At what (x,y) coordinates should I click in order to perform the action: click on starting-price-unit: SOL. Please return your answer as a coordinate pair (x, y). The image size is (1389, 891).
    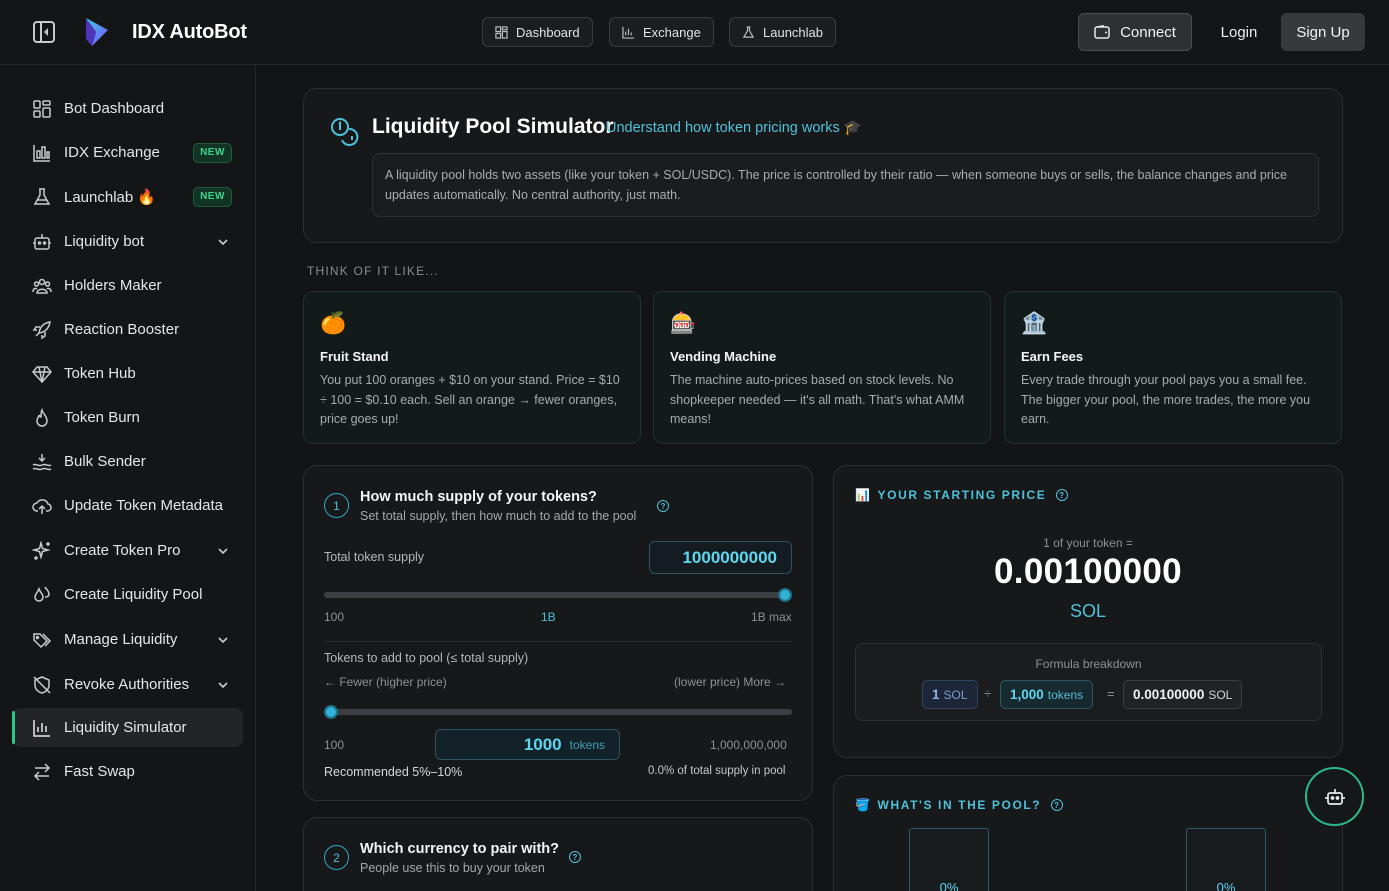
    Looking at the image, I should click on (1088, 611).